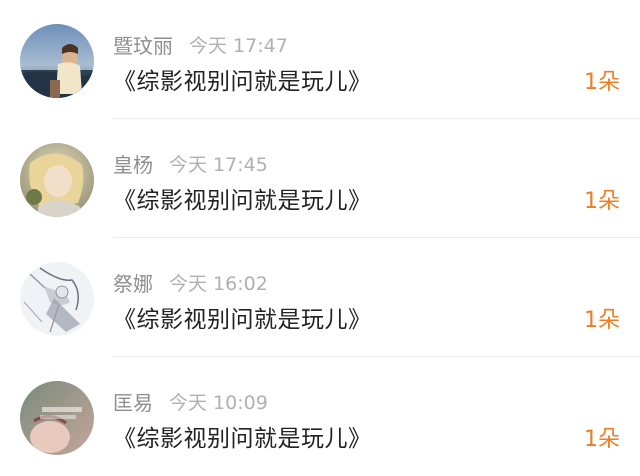 Image resolution: width=640 pixels, height=476 pixels. I want to click on meta-row: 暨玟丽 今天 17:47, so click(200, 44).